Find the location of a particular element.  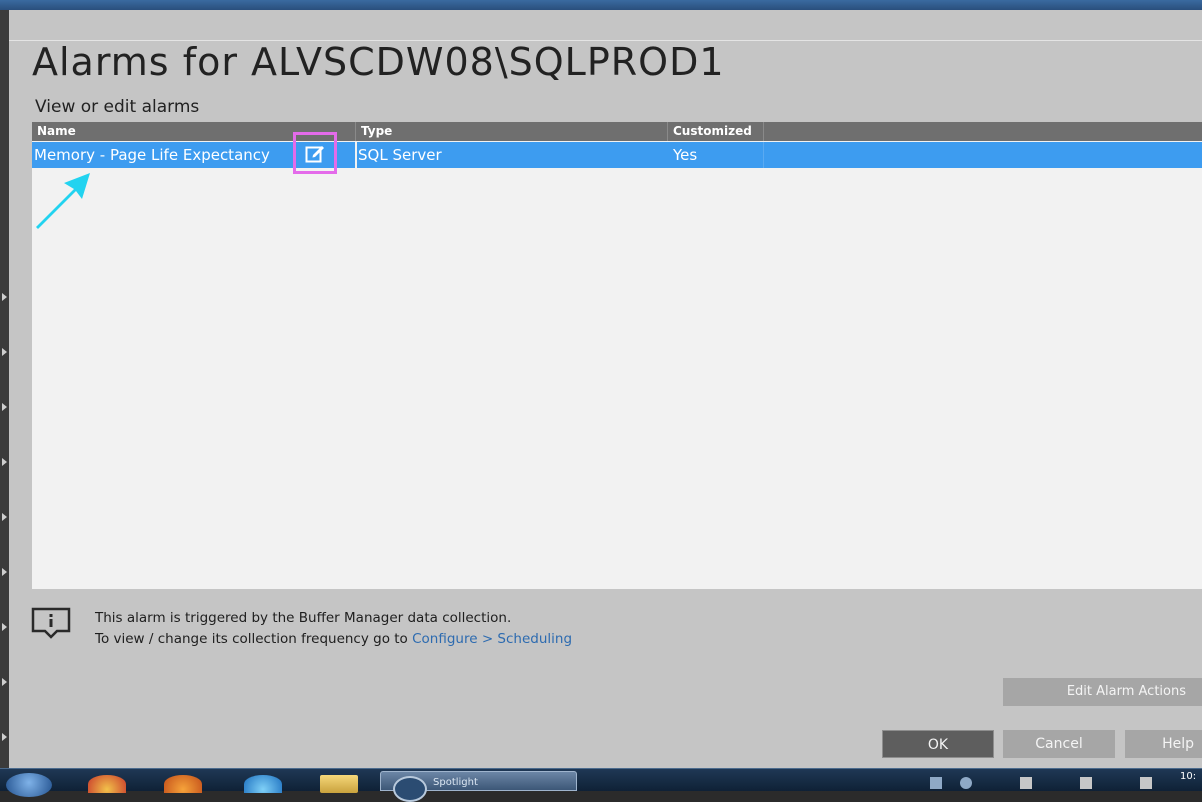

chrome-icon is located at coordinates (107, 784).